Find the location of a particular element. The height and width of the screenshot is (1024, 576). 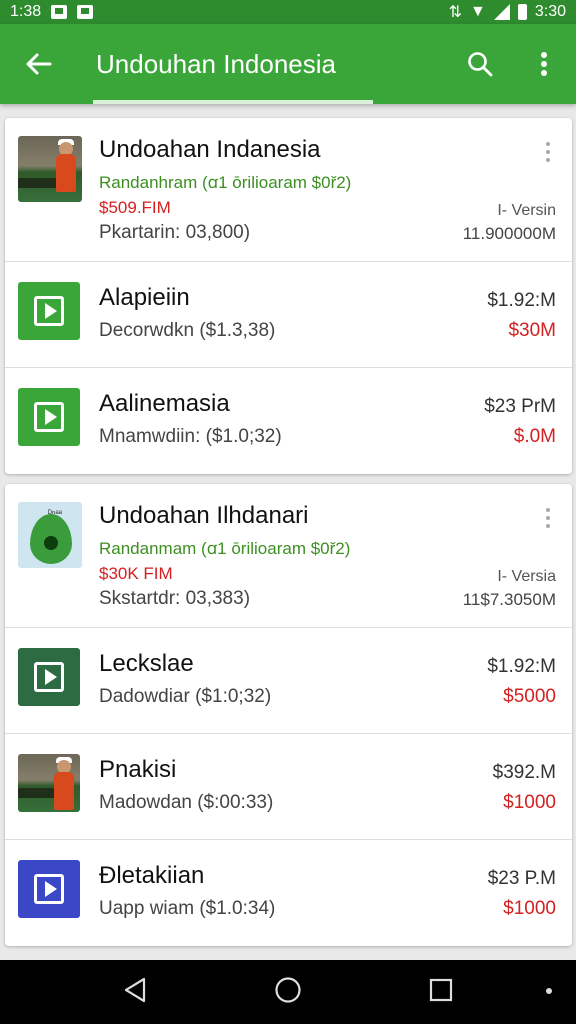

item-title: Pnakisi is located at coordinates (138, 769).